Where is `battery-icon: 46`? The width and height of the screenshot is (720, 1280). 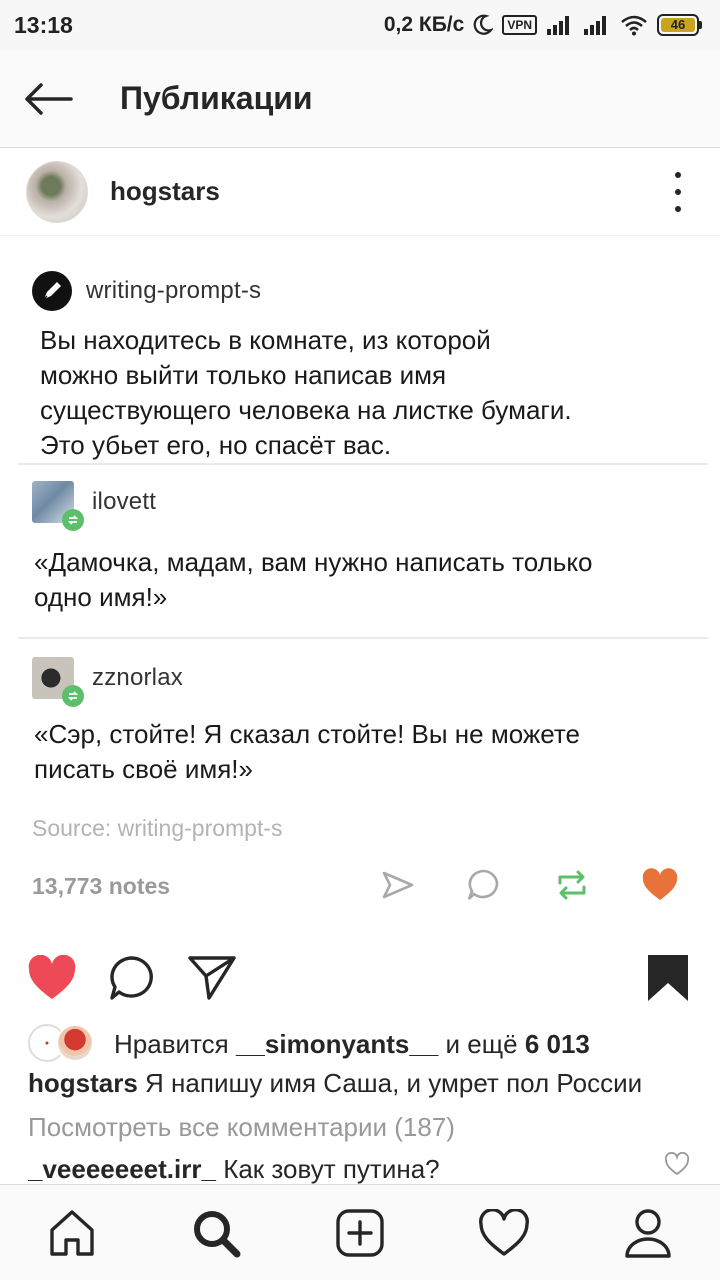 battery-icon: 46 is located at coordinates (679, 25).